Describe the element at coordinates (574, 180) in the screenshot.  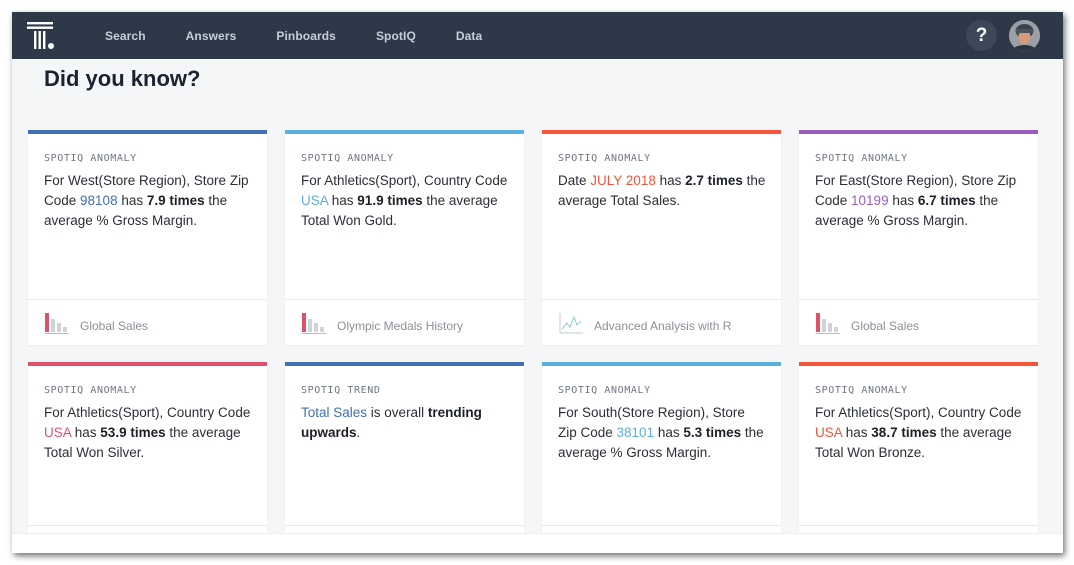
I see `insight-text-segment: Date` at that location.